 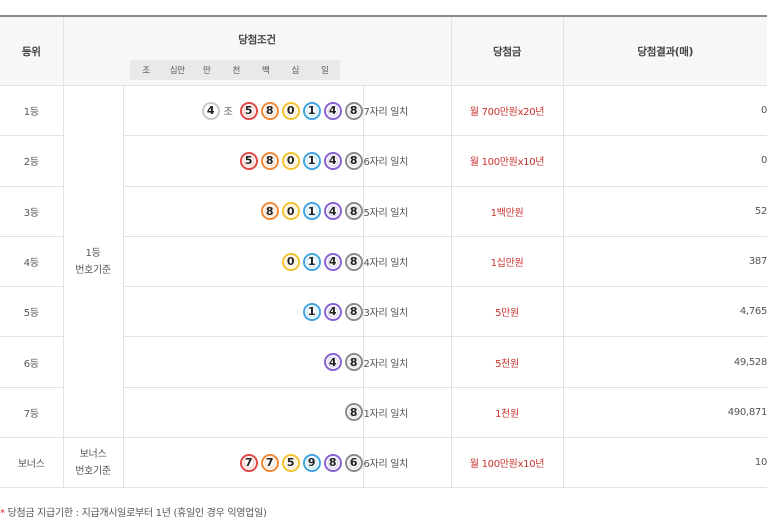 I want to click on winner-count-cell: 10, so click(x=664, y=463).